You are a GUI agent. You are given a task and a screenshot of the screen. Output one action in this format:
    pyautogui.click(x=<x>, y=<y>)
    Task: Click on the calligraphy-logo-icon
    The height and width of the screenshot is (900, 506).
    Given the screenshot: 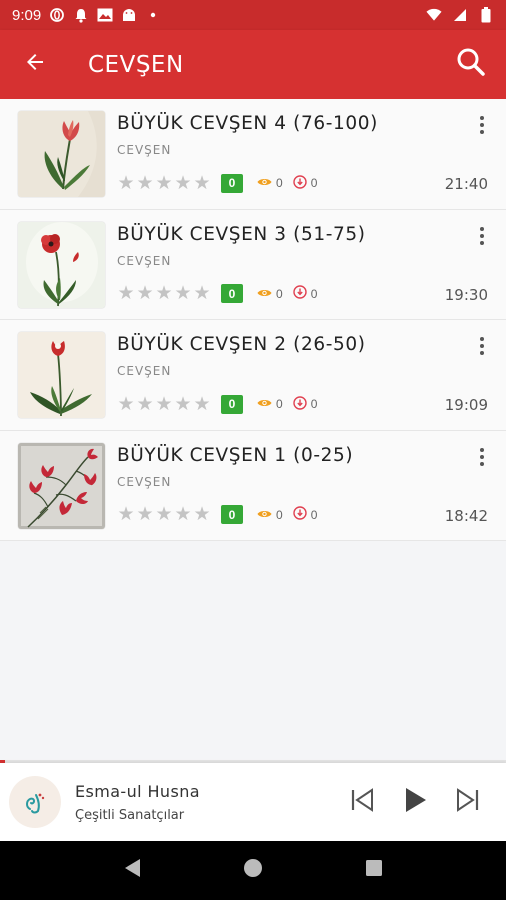 What is the action you would take?
    pyautogui.click(x=35, y=802)
    